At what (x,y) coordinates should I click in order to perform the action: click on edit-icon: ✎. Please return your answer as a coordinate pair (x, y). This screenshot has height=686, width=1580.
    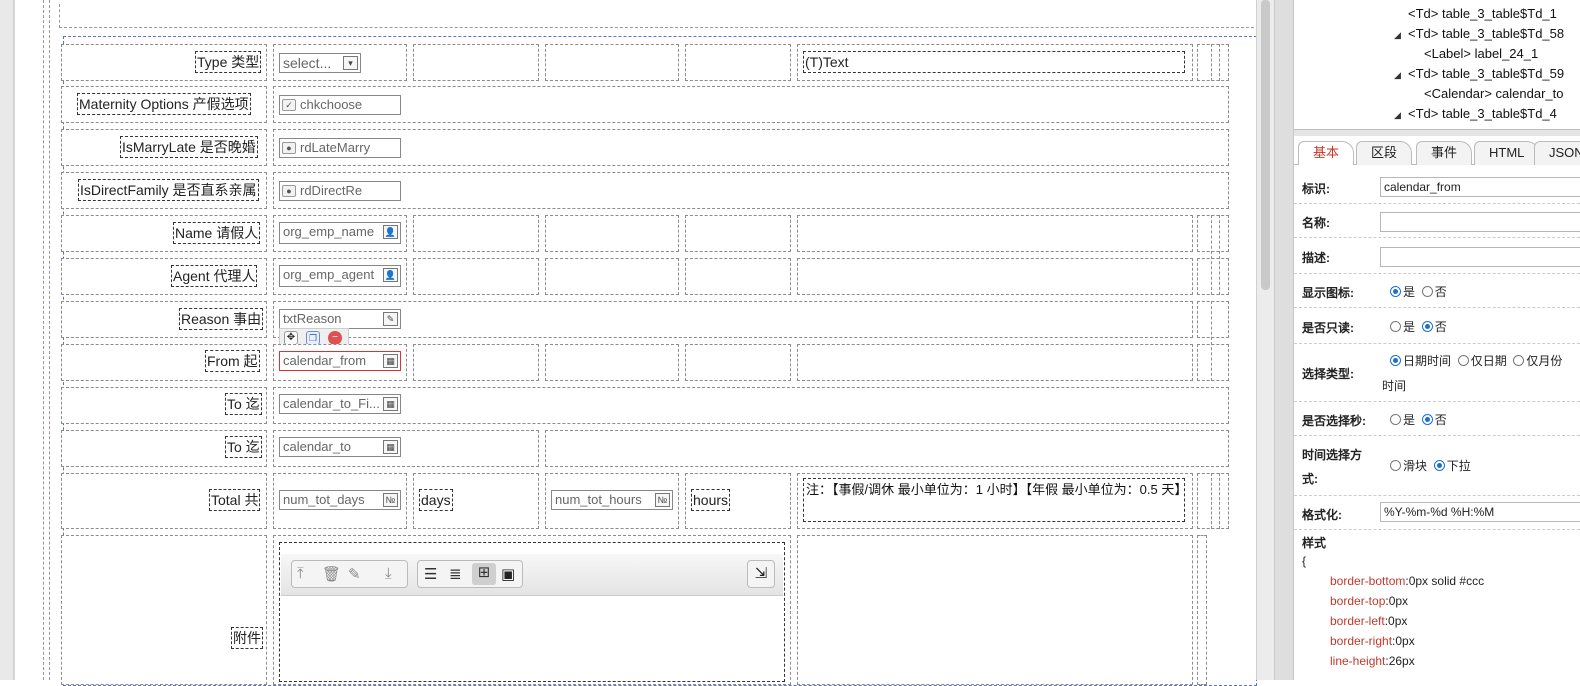
    Looking at the image, I should click on (354, 574).